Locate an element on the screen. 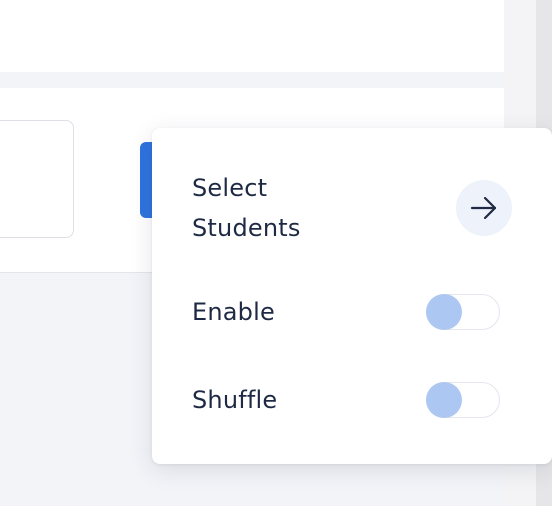 The height and width of the screenshot is (506, 552). enable-toggle is located at coordinates (462, 311).